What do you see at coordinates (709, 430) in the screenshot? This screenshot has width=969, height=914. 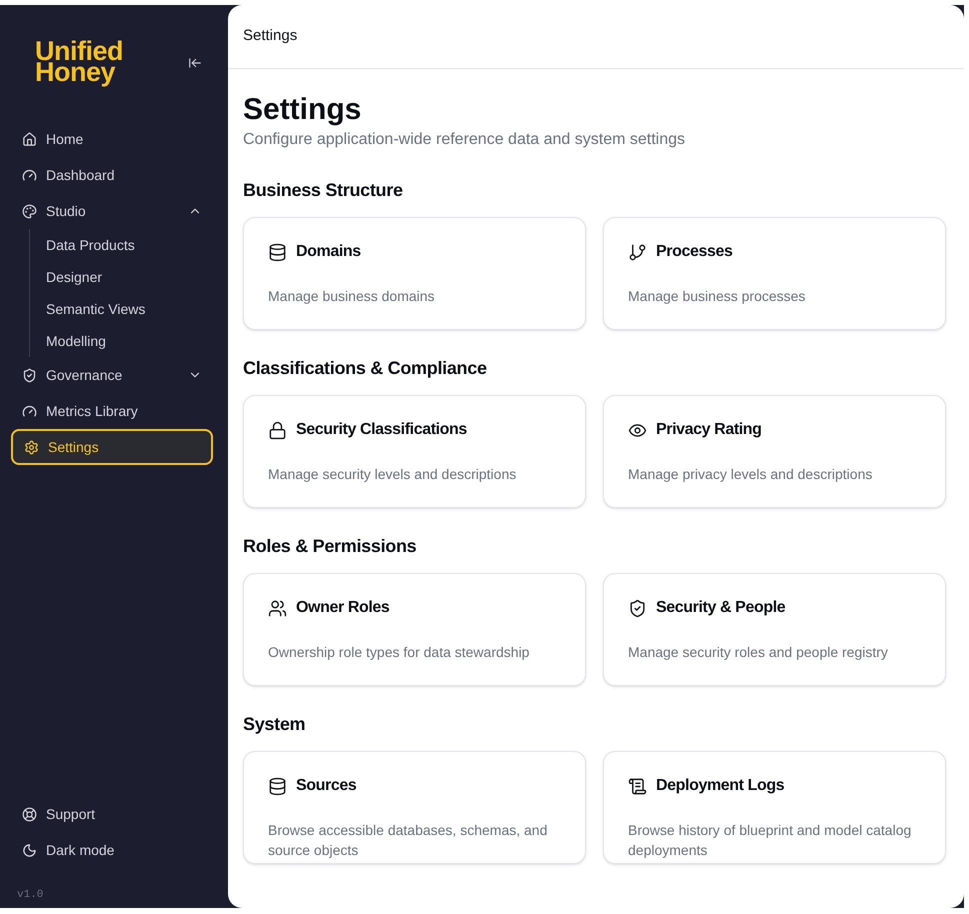 I see `card-title: Privacy Rating` at bounding box center [709, 430].